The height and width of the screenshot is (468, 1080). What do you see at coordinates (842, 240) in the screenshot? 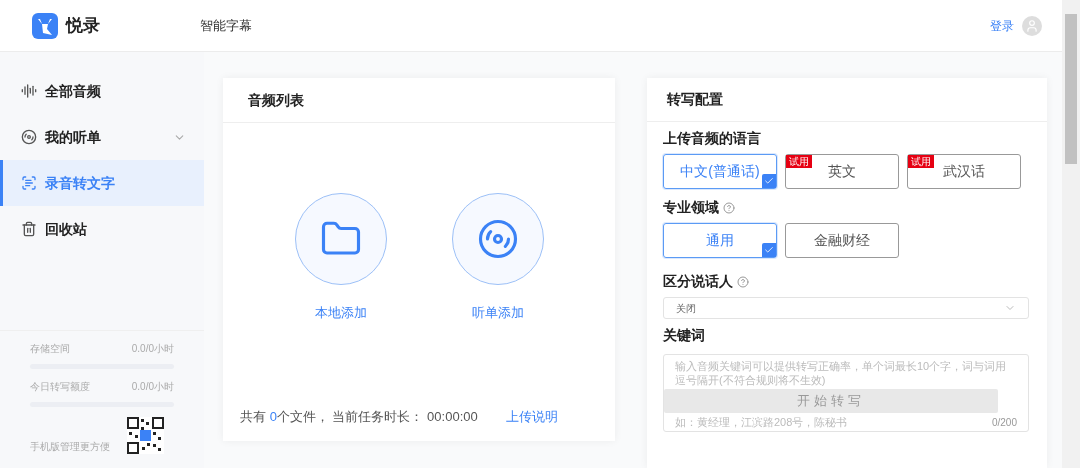
I see `option-button: 金融财经` at bounding box center [842, 240].